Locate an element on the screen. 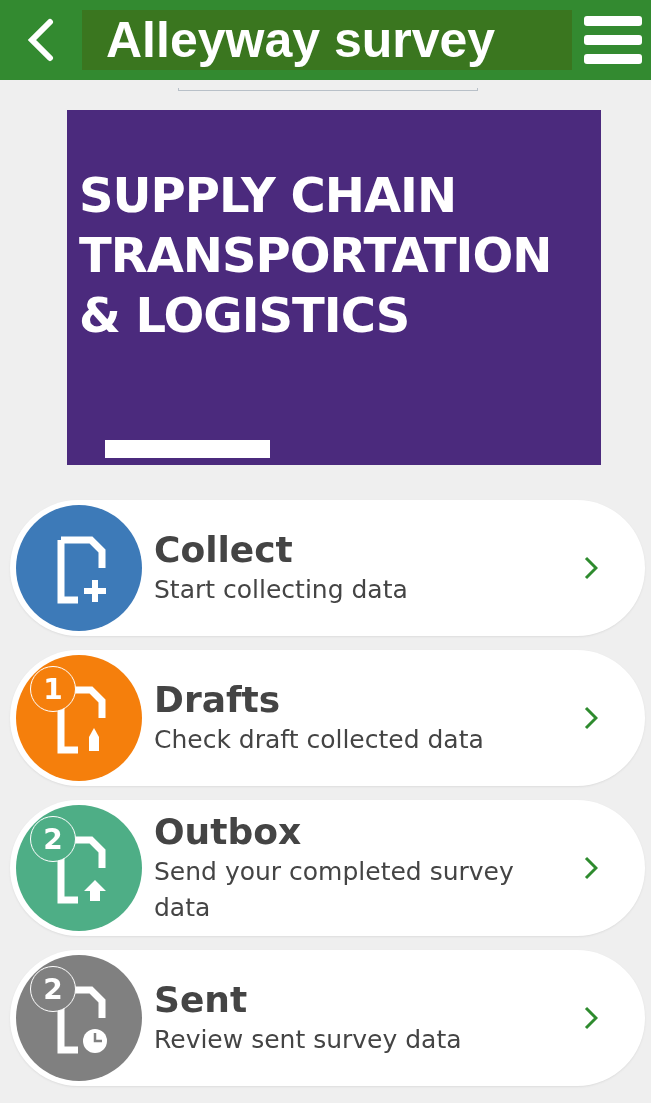  menu-card: 2 Outbox Send your completed survey data is located at coordinates (327, 868).